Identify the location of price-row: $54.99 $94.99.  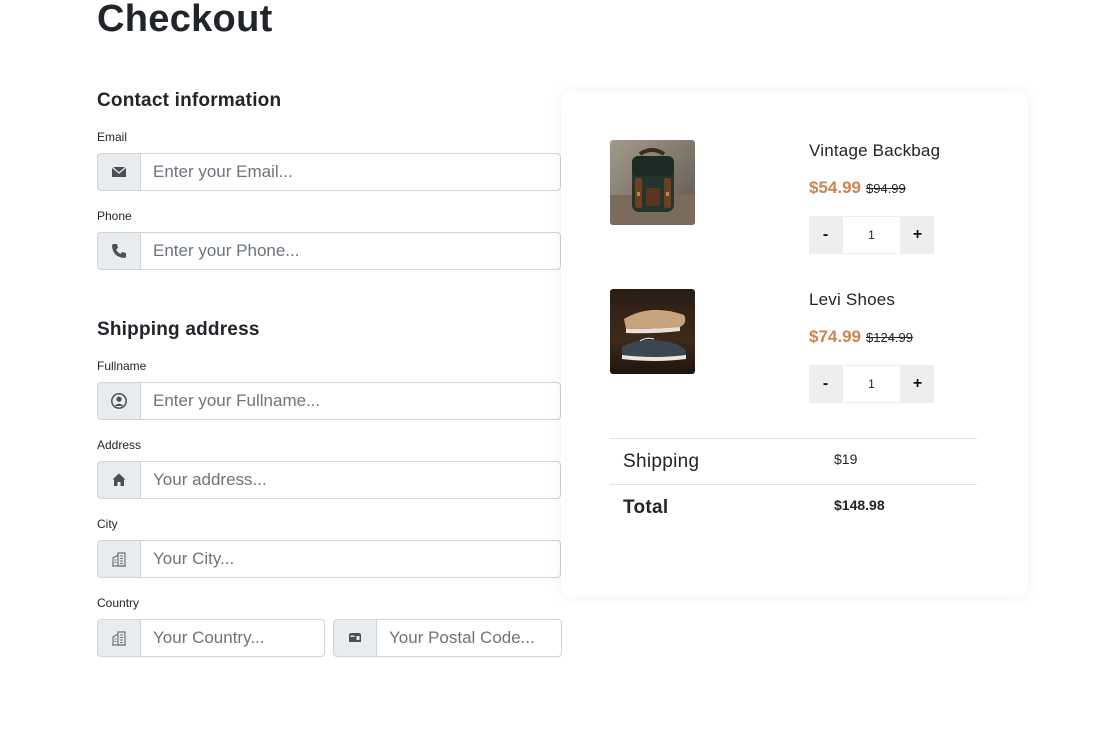
(857, 188).